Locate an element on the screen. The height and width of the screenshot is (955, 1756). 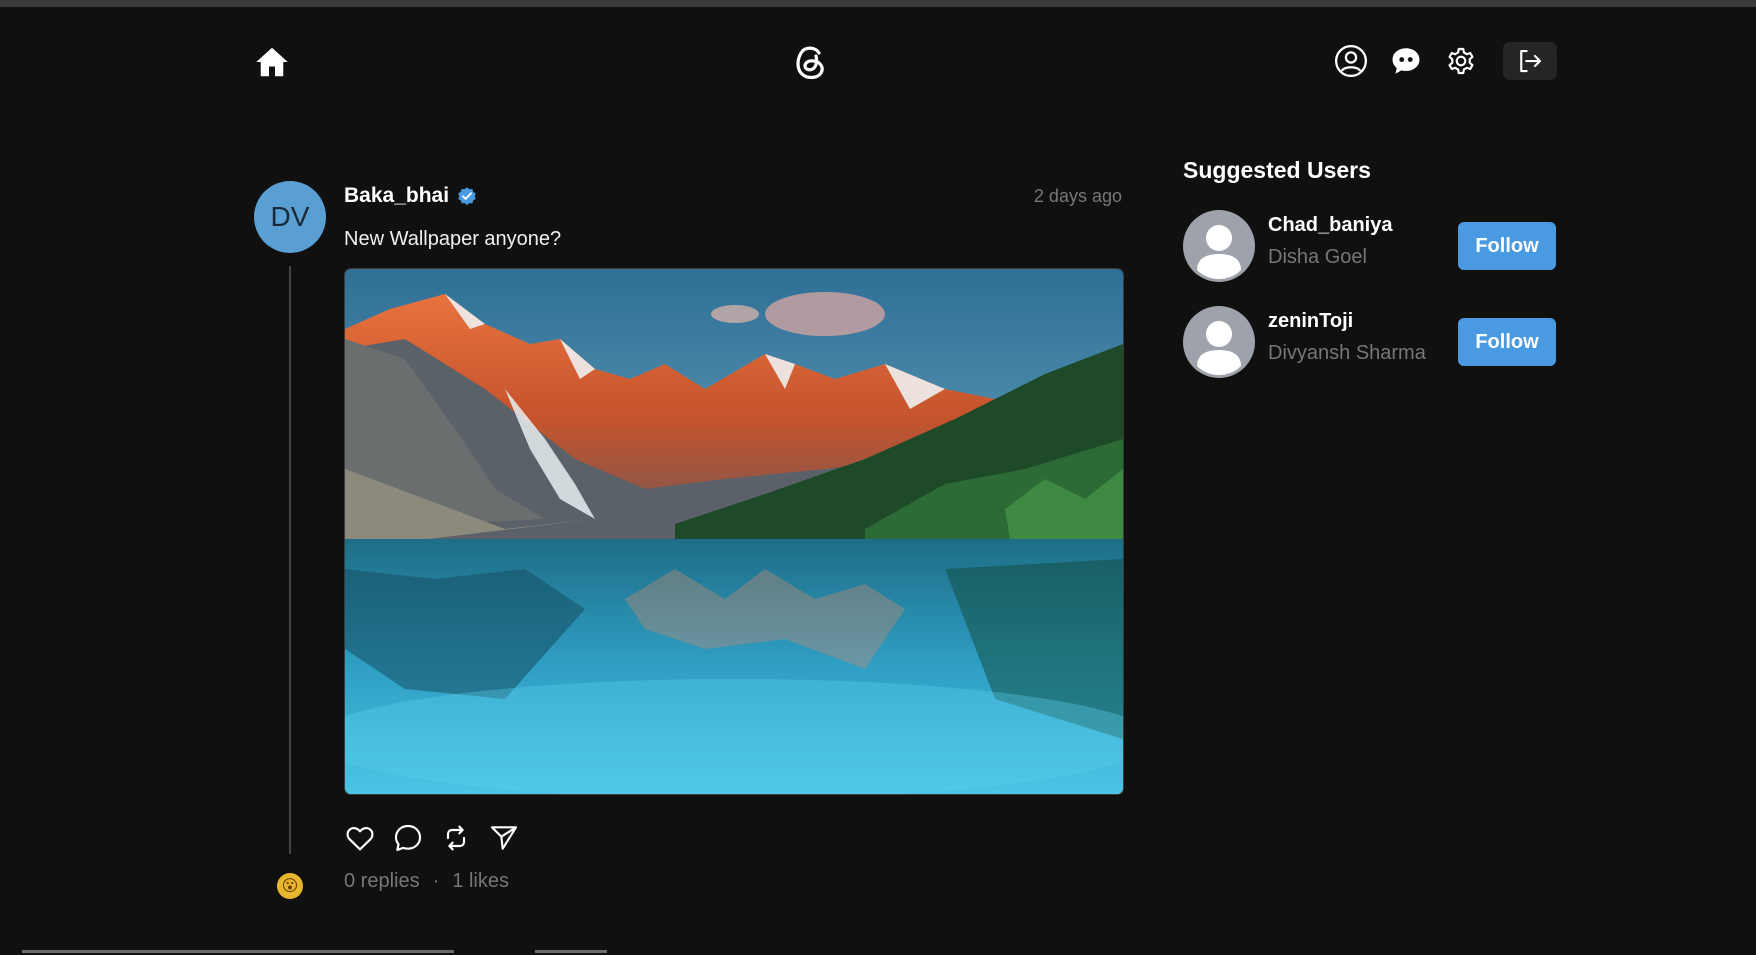
avatar: DV is located at coordinates (290, 217).